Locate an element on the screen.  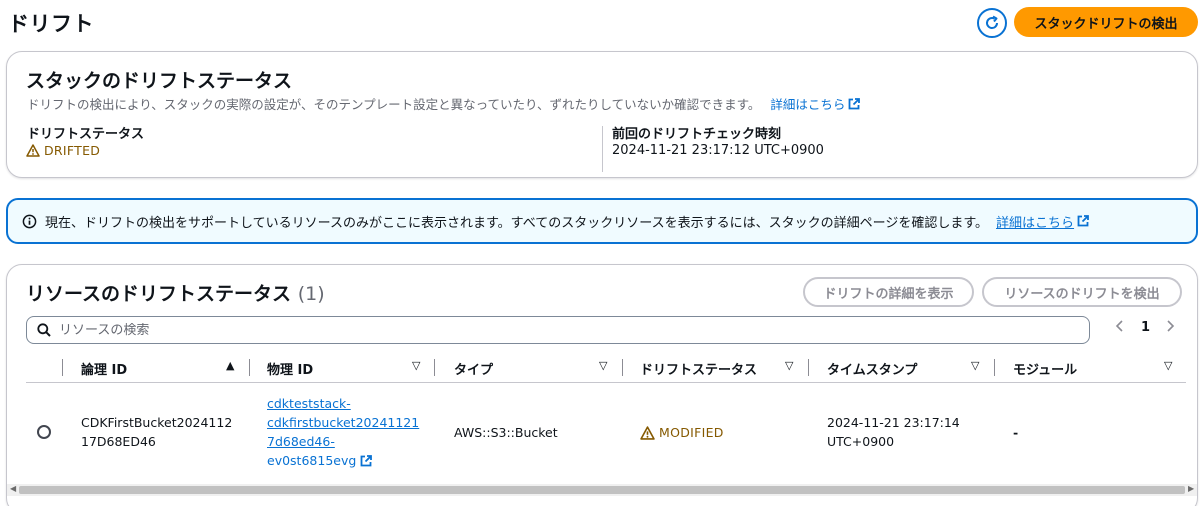
resource-search-input is located at coordinates (509, 330).